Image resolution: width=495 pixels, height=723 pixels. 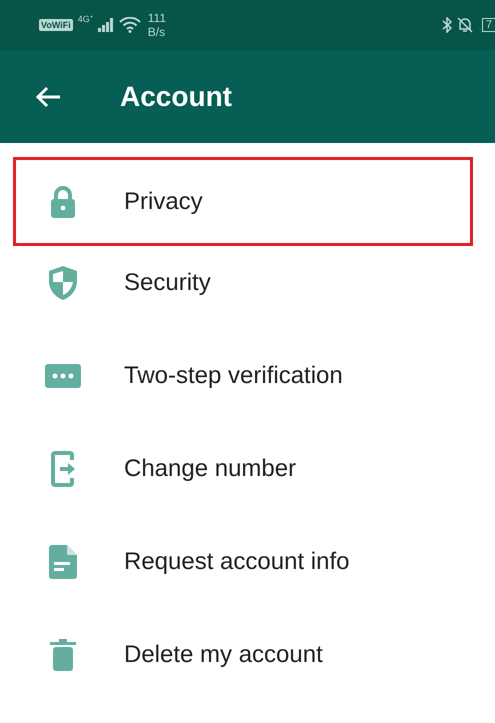 I want to click on item-label: Change number, so click(x=210, y=468).